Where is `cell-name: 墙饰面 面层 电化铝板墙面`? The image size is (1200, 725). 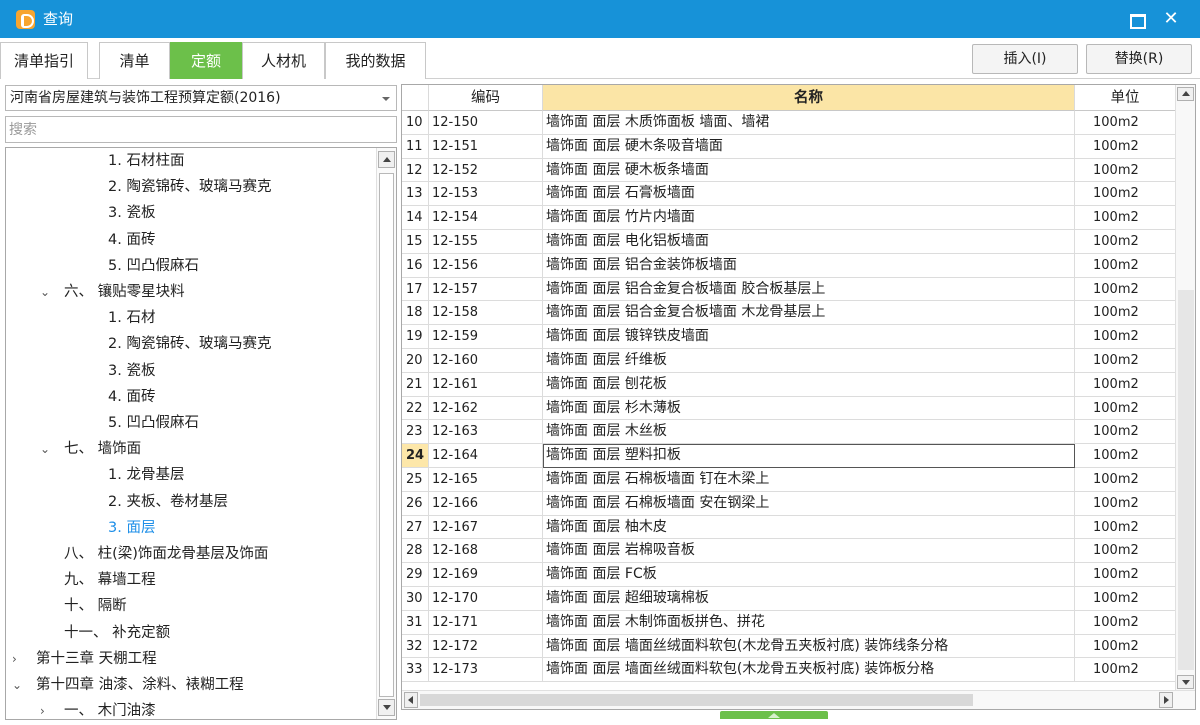
cell-name: 墙饰面 面层 电化铝板墙面 is located at coordinates (809, 242).